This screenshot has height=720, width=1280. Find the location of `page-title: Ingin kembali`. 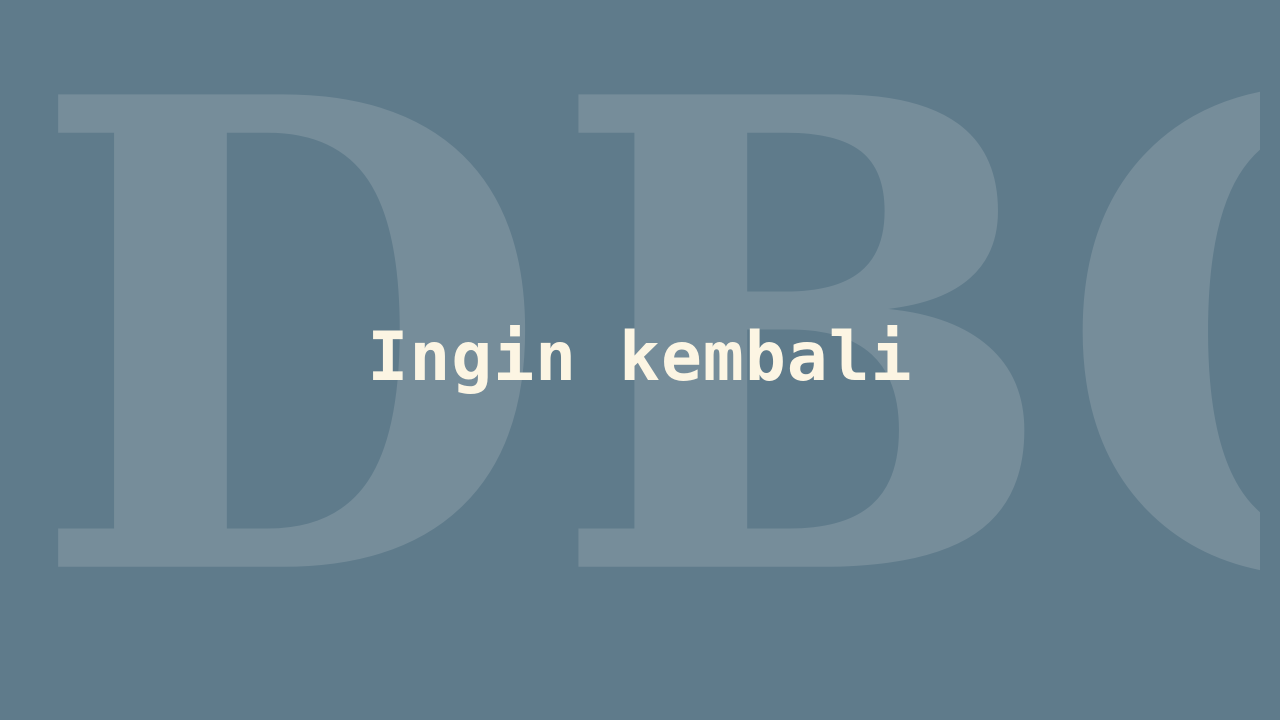

page-title: Ingin kembali is located at coordinates (640, 357).